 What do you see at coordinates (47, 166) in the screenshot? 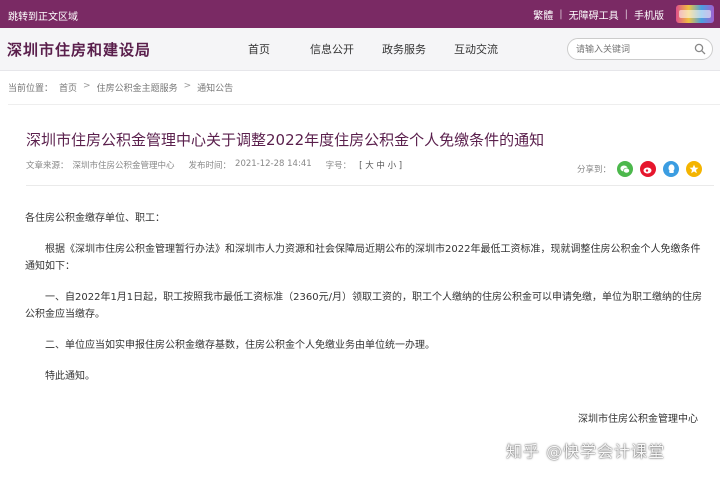
I see `source-label: 文章来源：` at bounding box center [47, 166].